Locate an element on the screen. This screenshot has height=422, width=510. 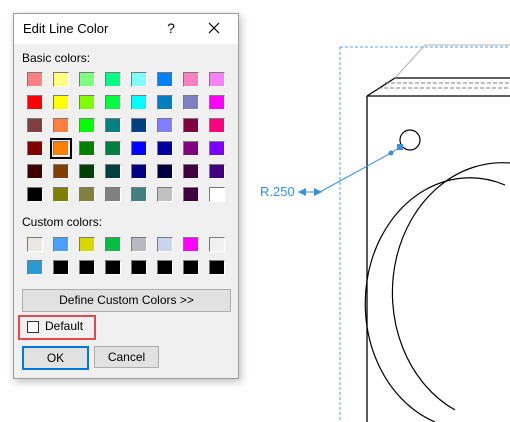
top-edge is located at coordinates (438, 87).